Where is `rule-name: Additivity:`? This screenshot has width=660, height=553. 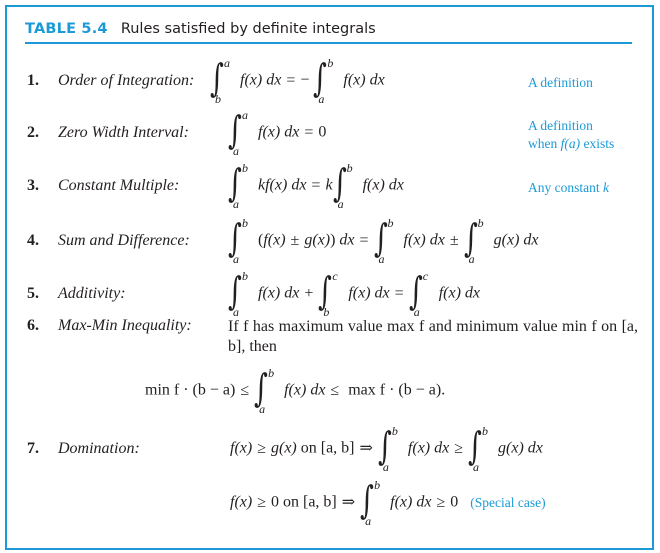
rule-name: Additivity: is located at coordinates (92, 293).